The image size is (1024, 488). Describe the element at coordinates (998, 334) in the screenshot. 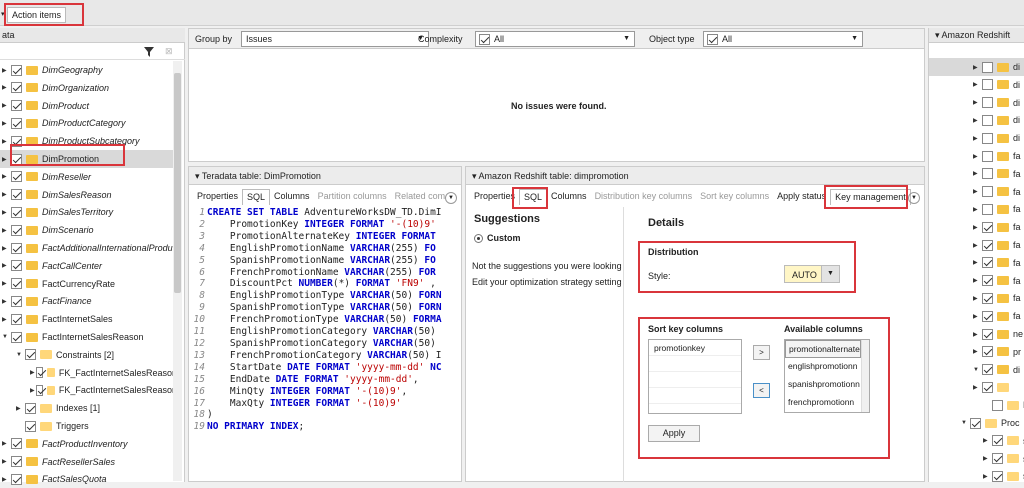

I see `tree-item: ▶ ne` at that location.